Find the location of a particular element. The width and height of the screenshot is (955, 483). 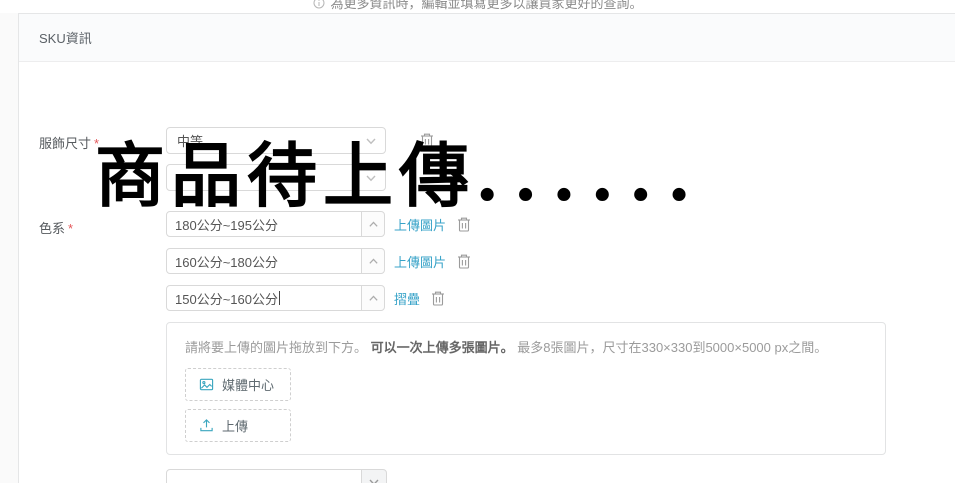

upload-hint-suffix: 最多8張圖片，尺寸在330×330到5000×5000 px之間。 is located at coordinates (670, 347).